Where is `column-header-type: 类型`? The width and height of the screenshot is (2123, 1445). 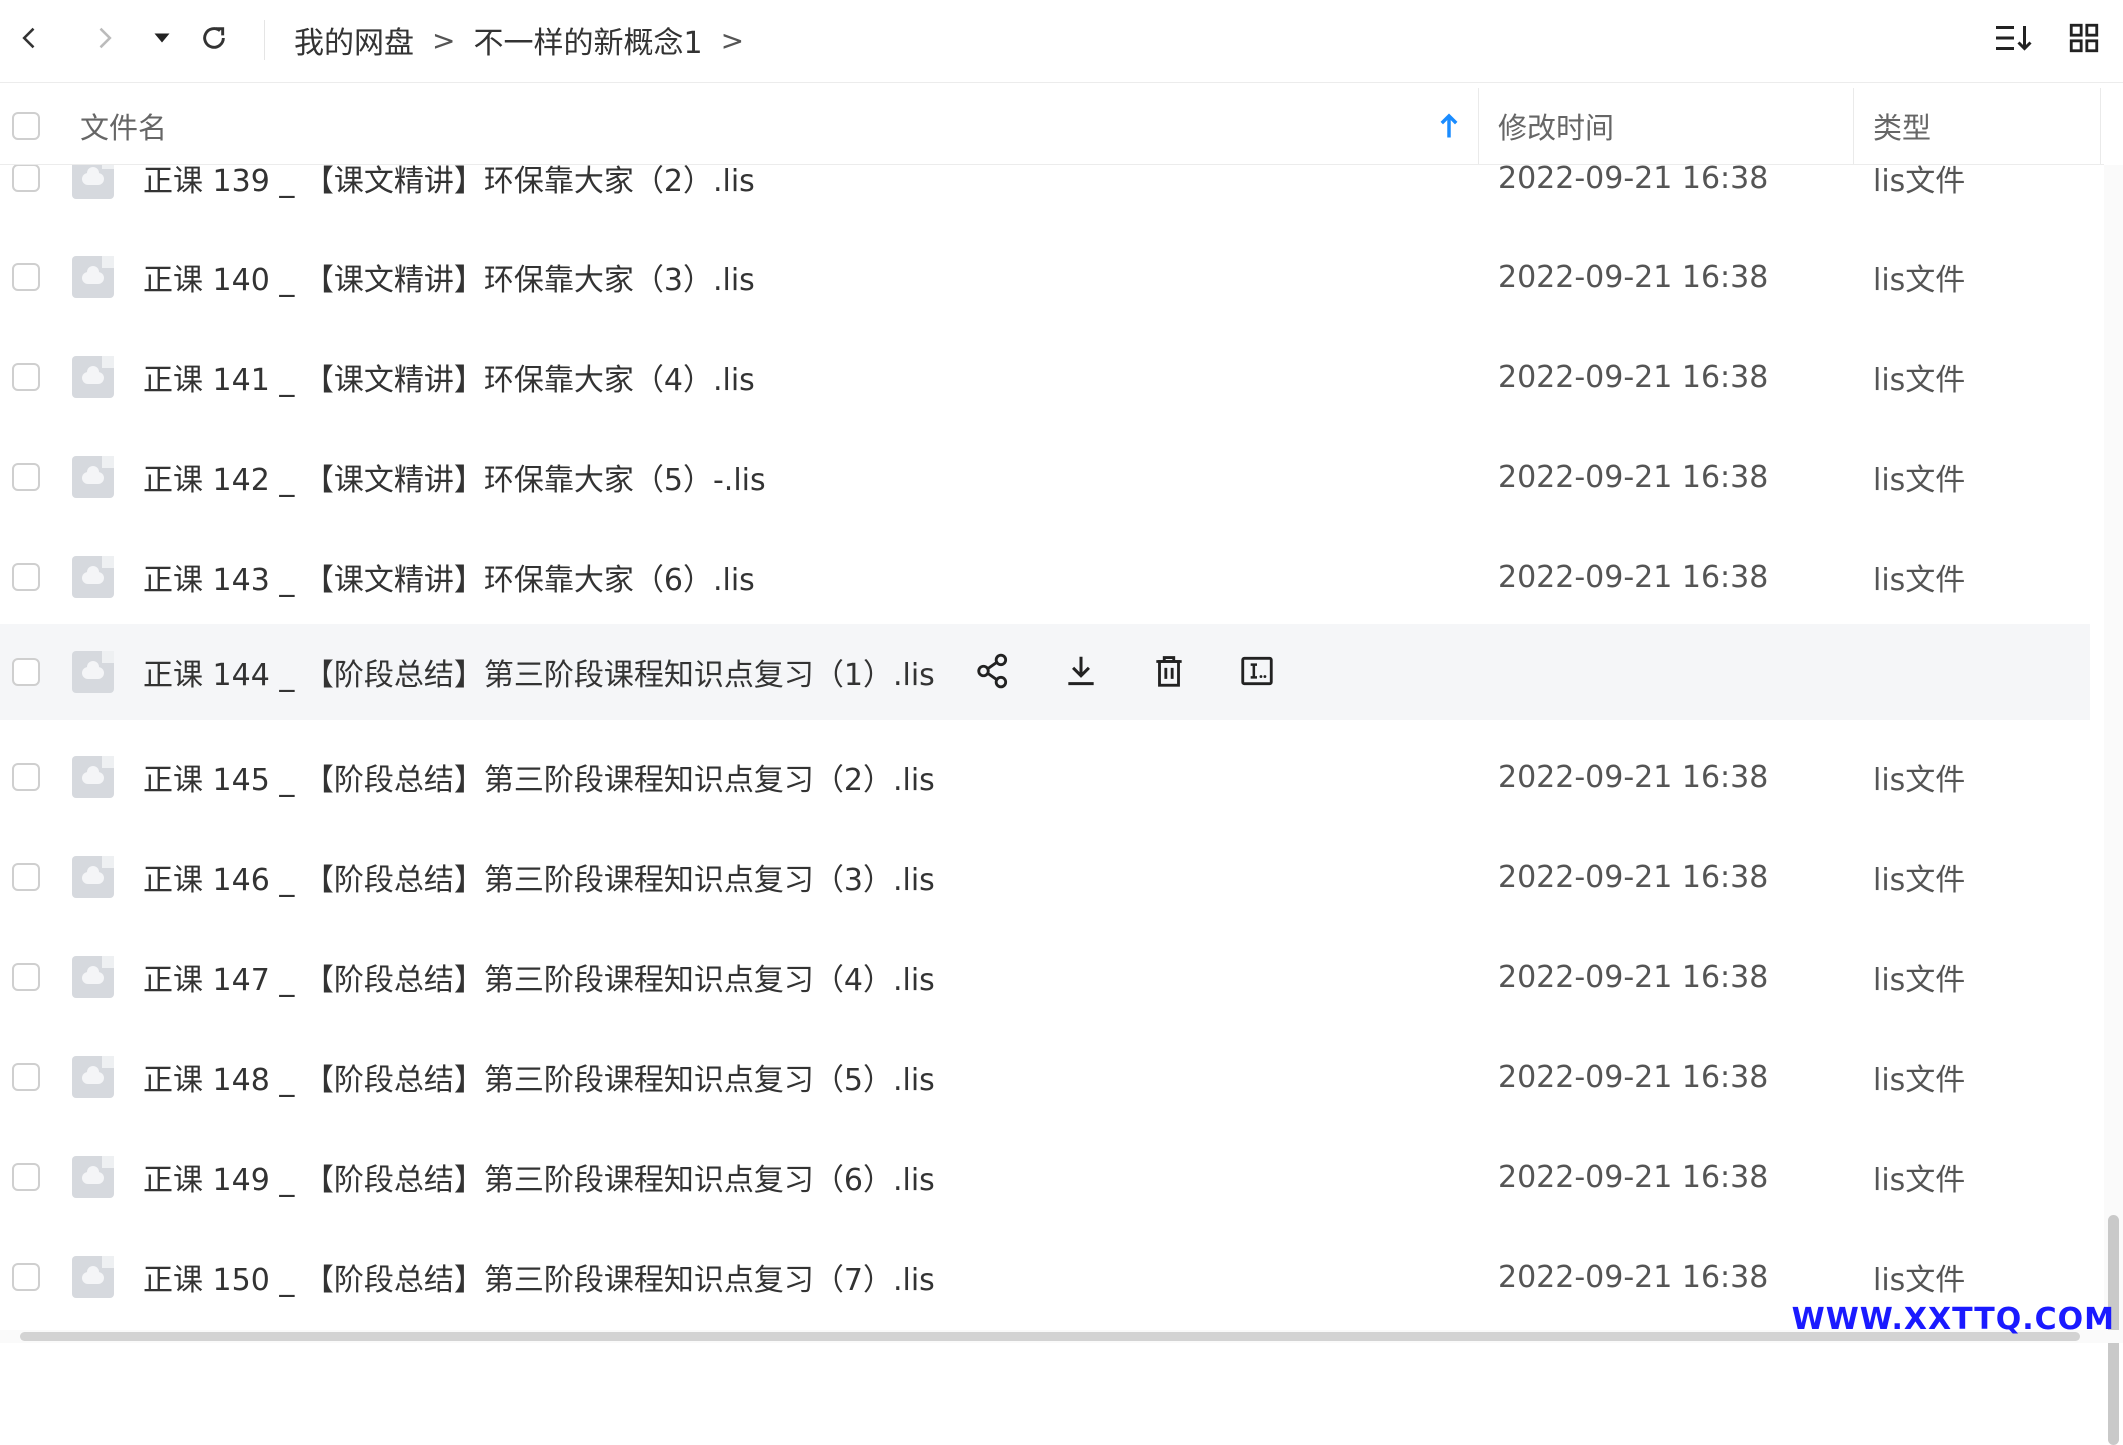 column-header-type: 类型 is located at coordinates (1902, 126).